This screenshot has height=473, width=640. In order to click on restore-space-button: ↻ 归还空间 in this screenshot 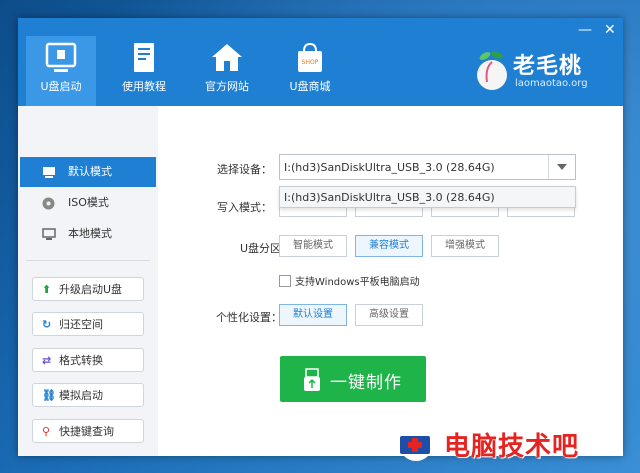, I will do `click(88, 324)`.